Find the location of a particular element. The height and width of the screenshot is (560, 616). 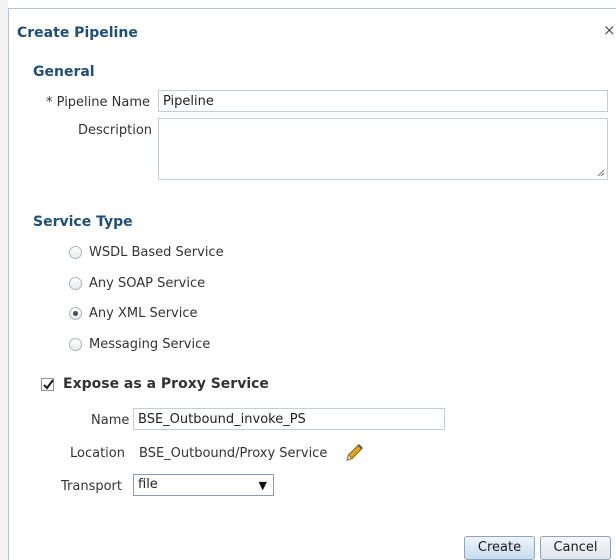

location-value: BSE_Outbound/Proxy Service is located at coordinates (233, 453).